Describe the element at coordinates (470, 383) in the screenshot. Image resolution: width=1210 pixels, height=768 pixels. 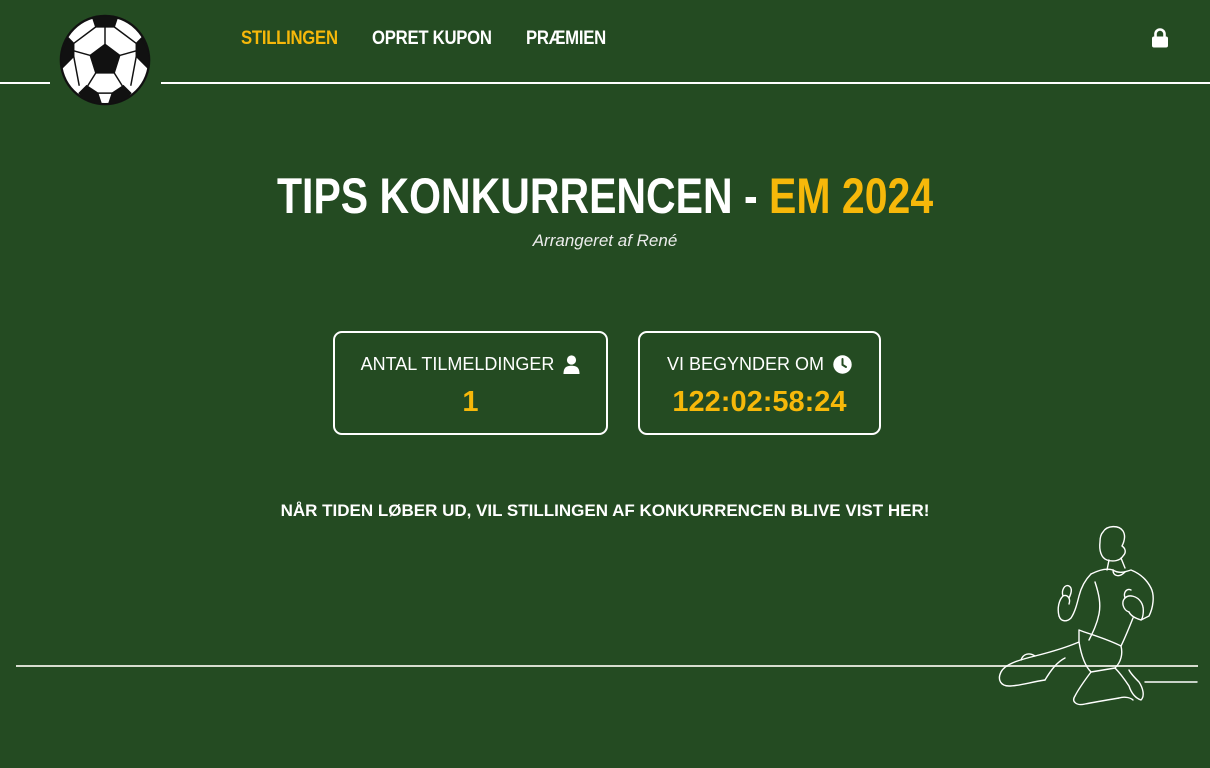
I see `signups-card: ANTAL TILMELDINGER 1` at that location.